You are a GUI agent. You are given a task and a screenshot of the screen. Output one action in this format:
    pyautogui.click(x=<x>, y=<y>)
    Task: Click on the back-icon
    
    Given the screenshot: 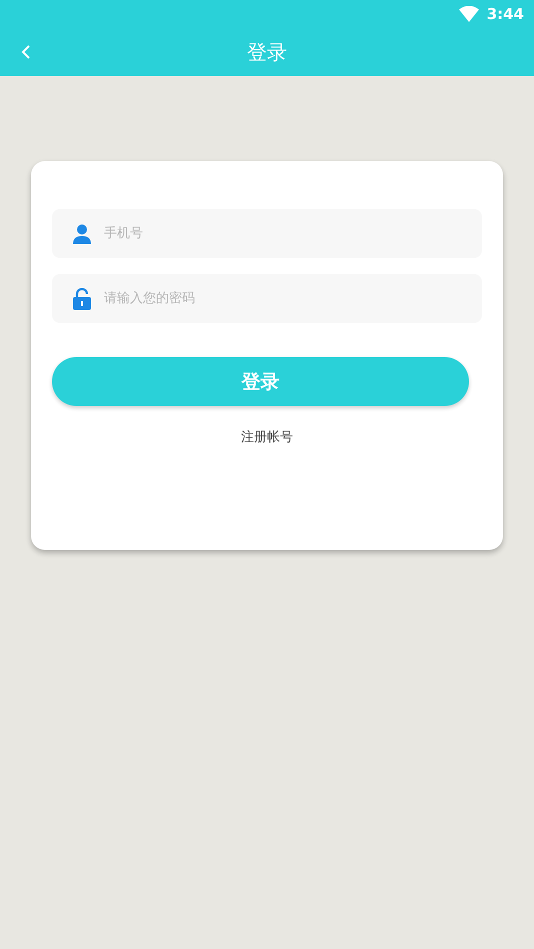 What is the action you would take?
    pyautogui.click(x=26, y=52)
    